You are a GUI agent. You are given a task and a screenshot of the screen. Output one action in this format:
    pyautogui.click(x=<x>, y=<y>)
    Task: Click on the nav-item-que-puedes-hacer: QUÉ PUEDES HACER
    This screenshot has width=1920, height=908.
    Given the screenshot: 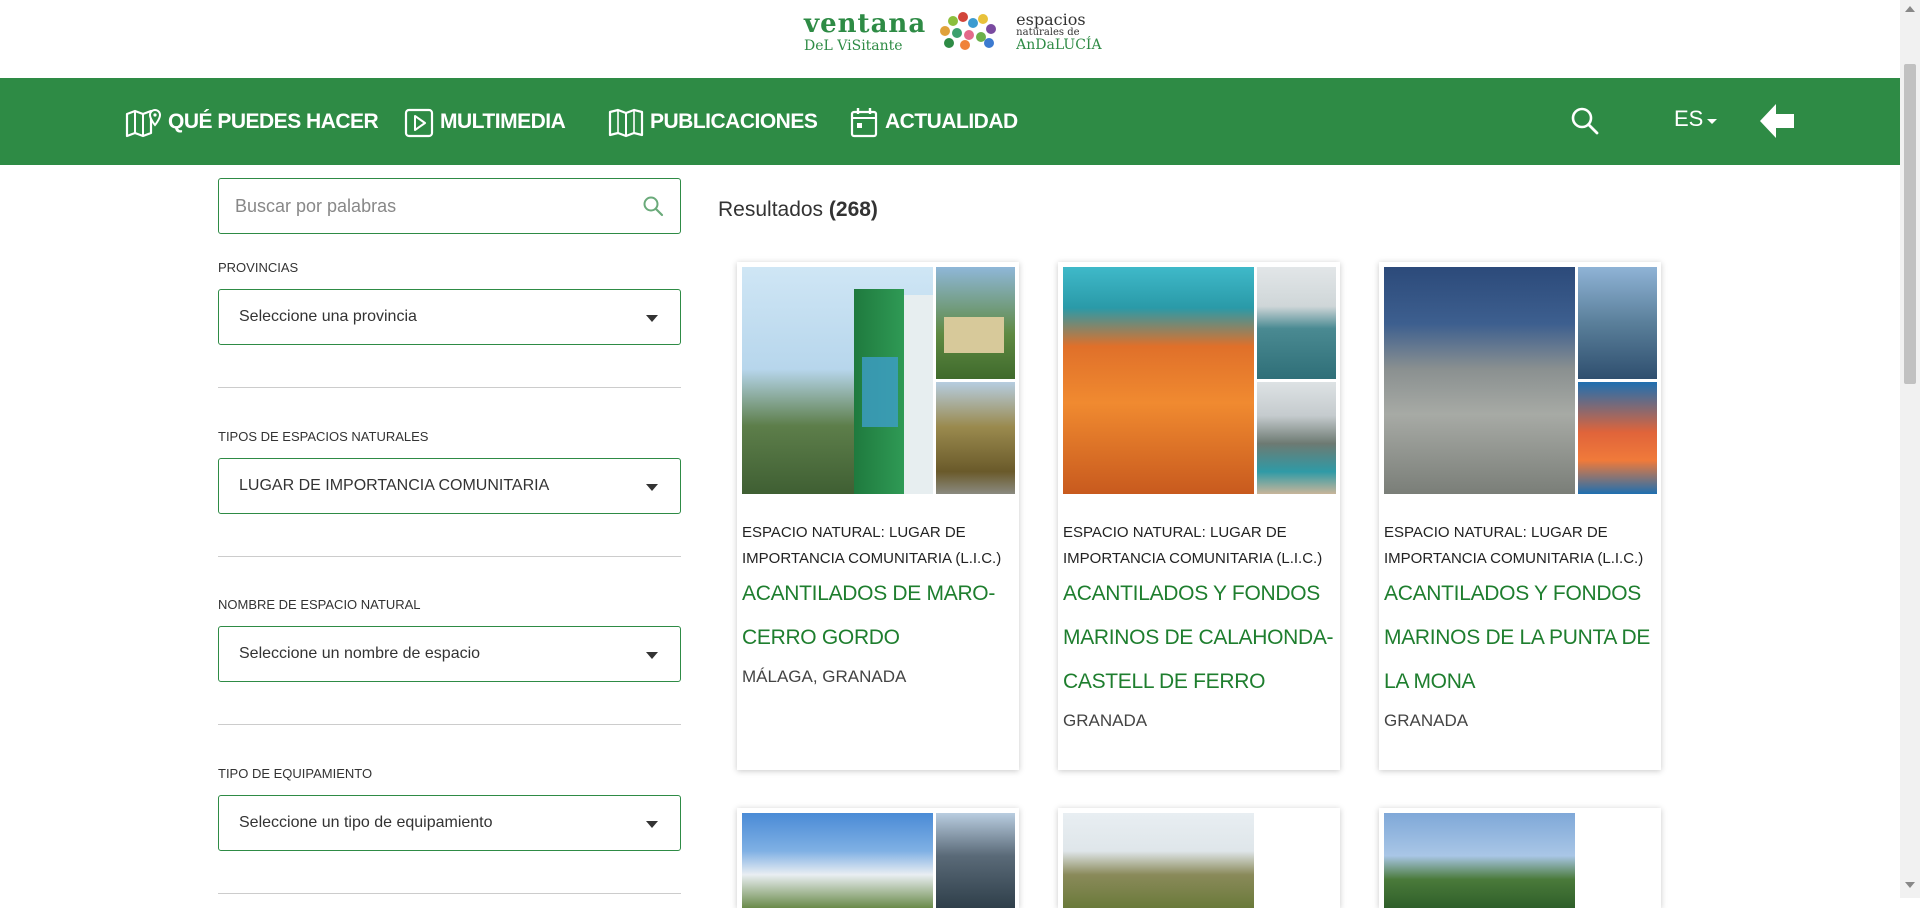 What is the action you would take?
    pyautogui.click(x=251, y=121)
    